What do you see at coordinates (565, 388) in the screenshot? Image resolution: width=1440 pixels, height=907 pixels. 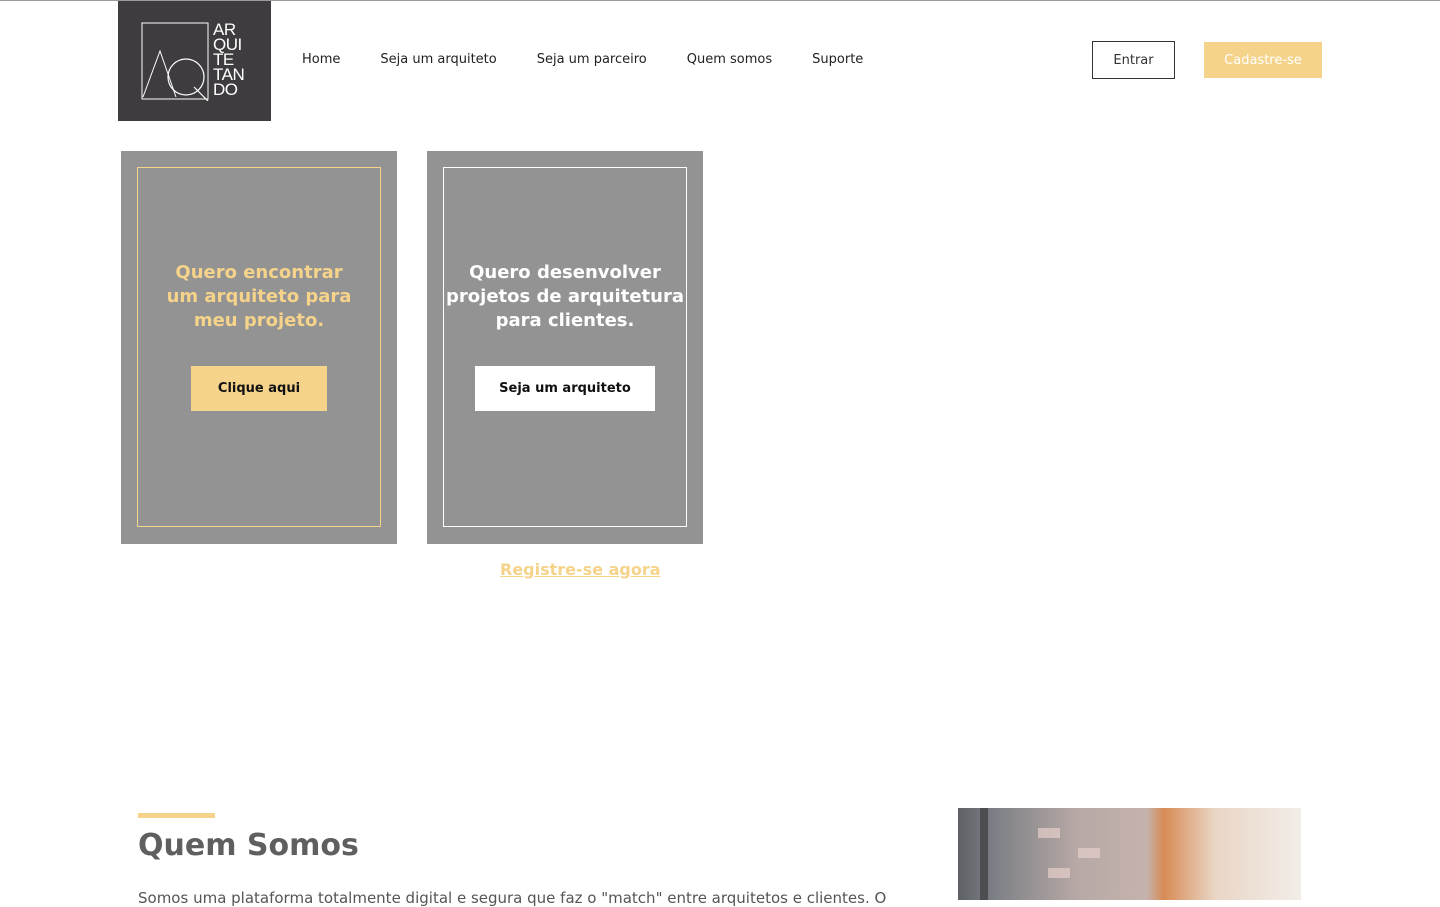 I see `seja-arquiteto-button: Seja um arquiteto` at bounding box center [565, 388].